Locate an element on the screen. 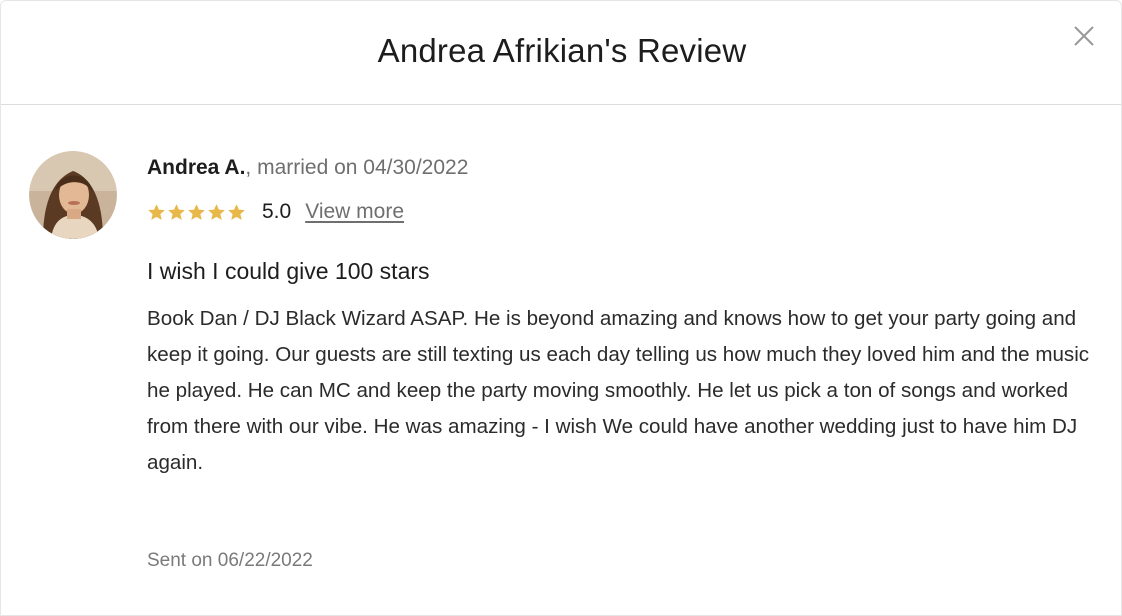 This screenshot has width=1122, height=616. reviewer-line: Andrea A., married on 04/30/2022 is located at coordinates (622, 168).